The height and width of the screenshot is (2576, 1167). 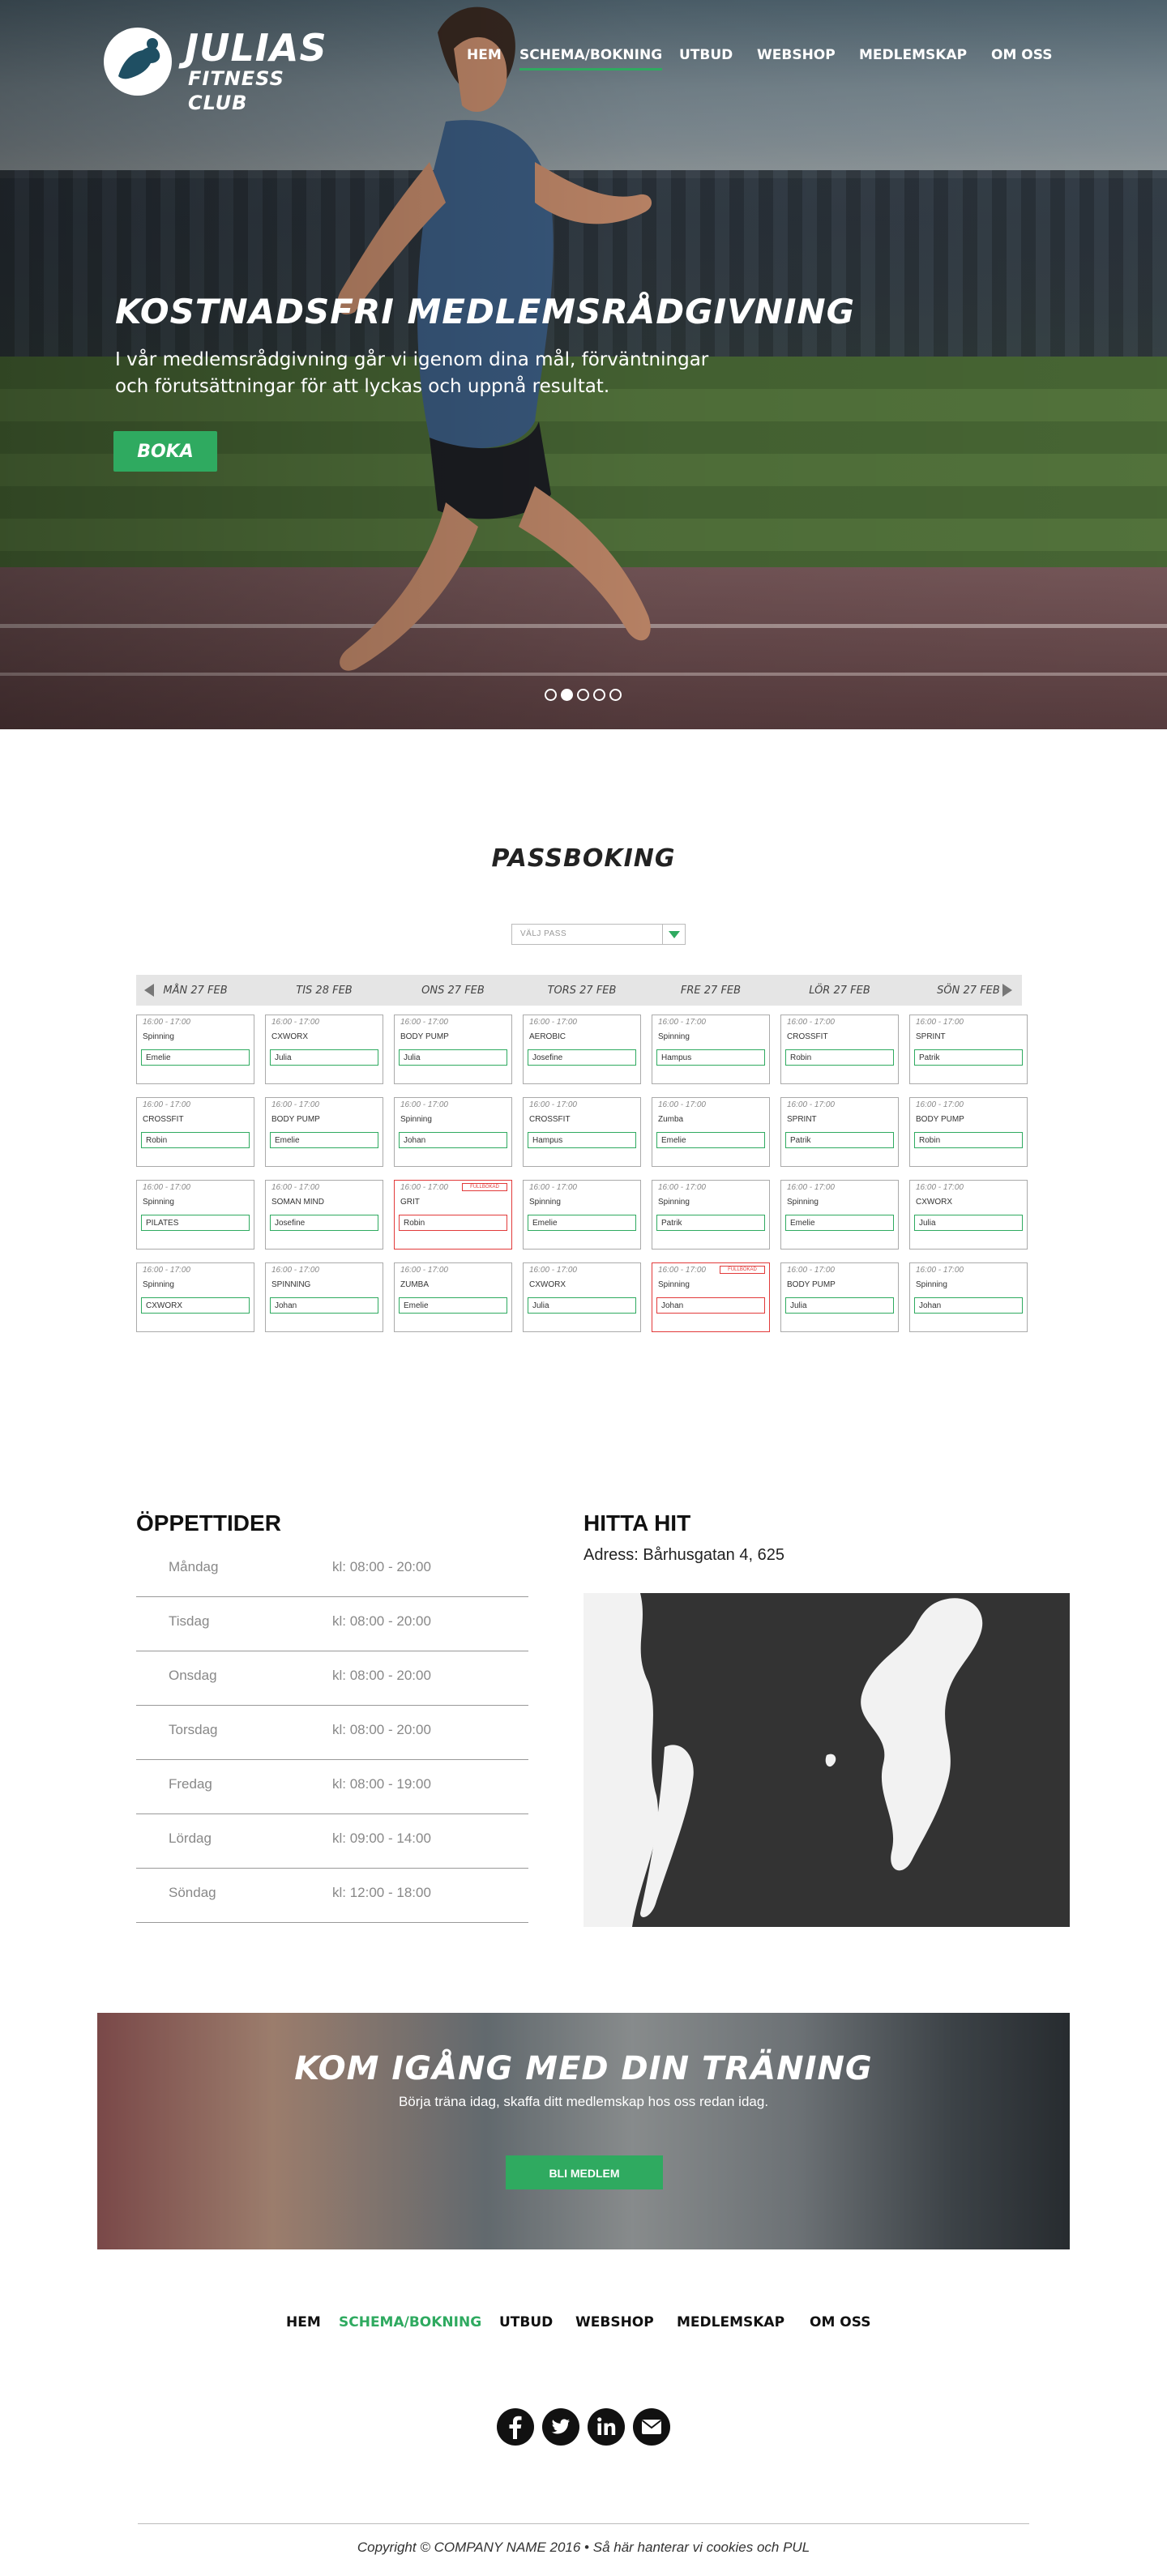 What do you see at coordinates (584, 2172) in the screenshot?
I see `bli-medlem-button: BLI MEDLEM` at bounding box center [584, 2172].